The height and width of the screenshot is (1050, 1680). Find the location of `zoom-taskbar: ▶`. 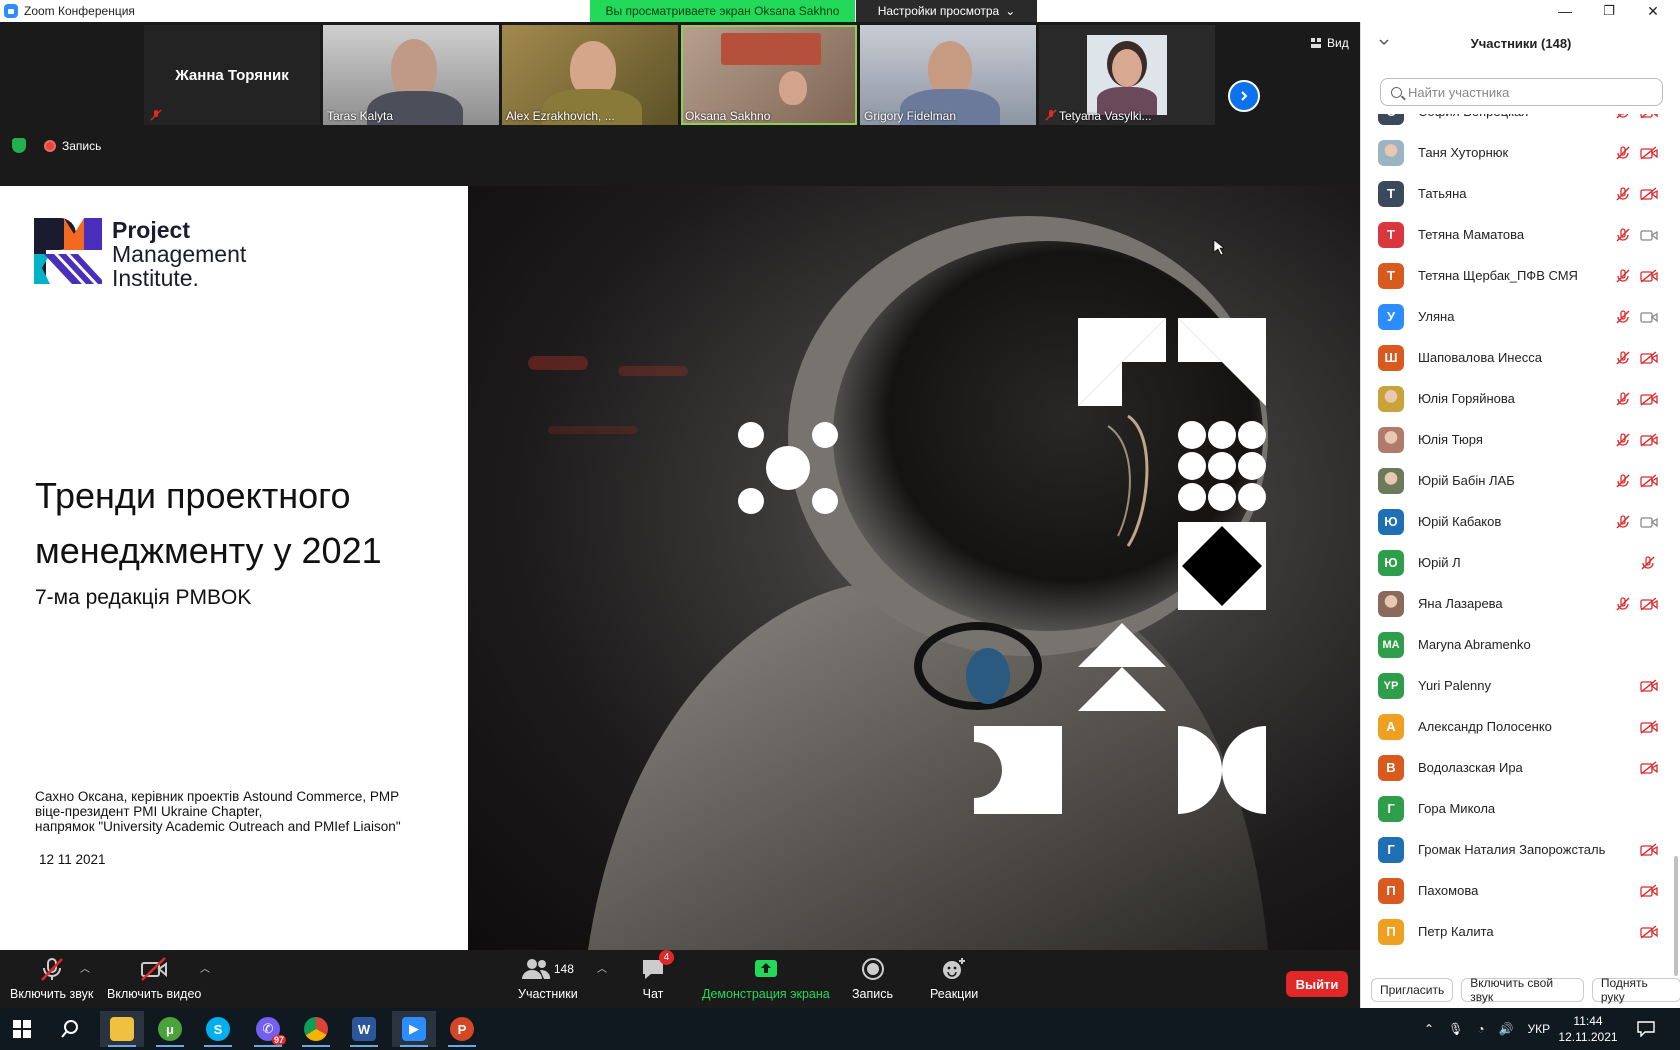

zoom-taskbar: ▶ is located at coordinates (414, 1029).